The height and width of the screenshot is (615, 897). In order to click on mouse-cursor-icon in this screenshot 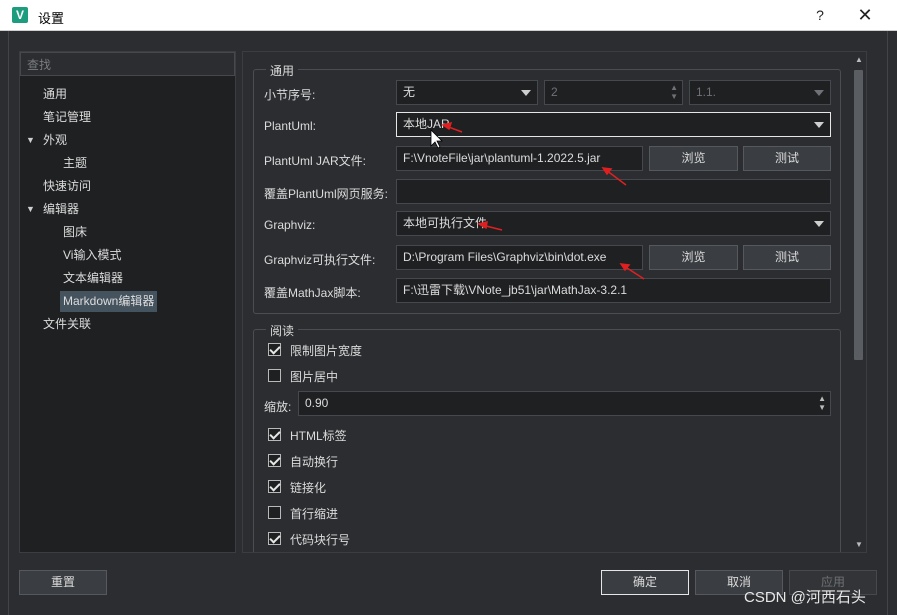, I will do `click(436, 139)`.